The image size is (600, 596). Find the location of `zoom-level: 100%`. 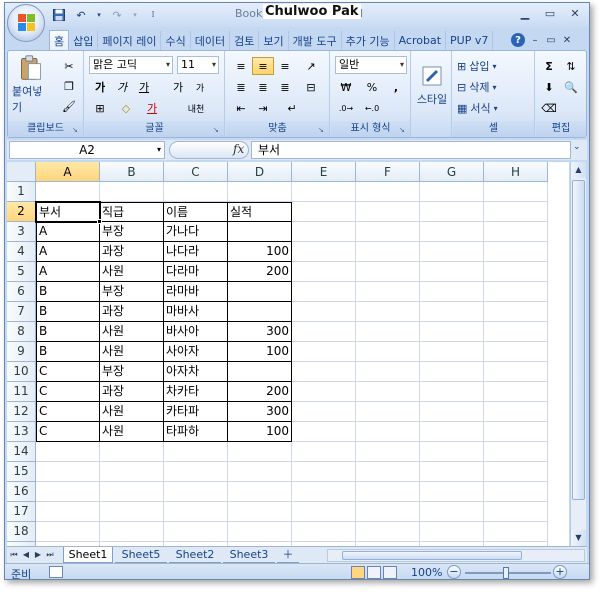

zoom-level: 100% is located at coordinates (426, 572).